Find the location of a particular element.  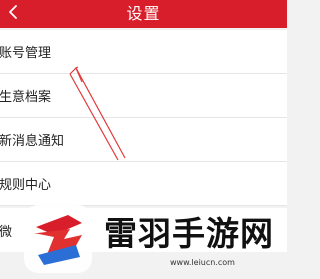

menu-item-business-profile: 生意档案 is located at coordinates (143, 96).